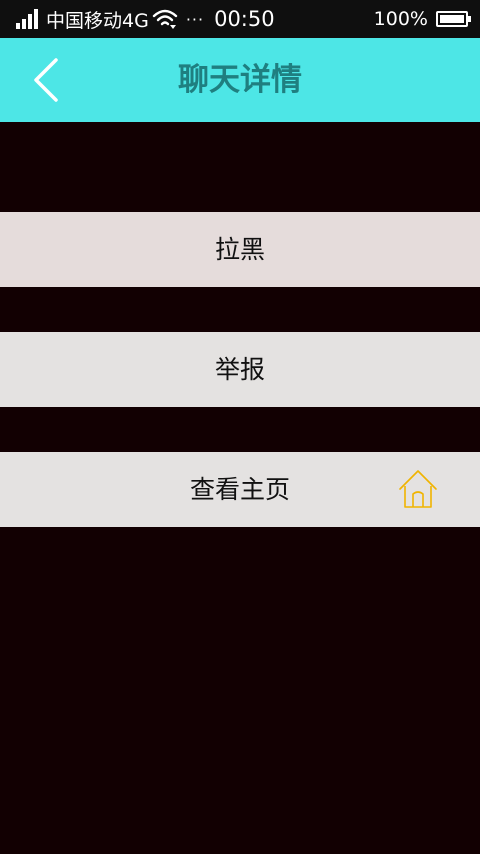 Image resolution: width=480 pixels, height=854 pixels. I want to click on home-icon, so click(418, 489).